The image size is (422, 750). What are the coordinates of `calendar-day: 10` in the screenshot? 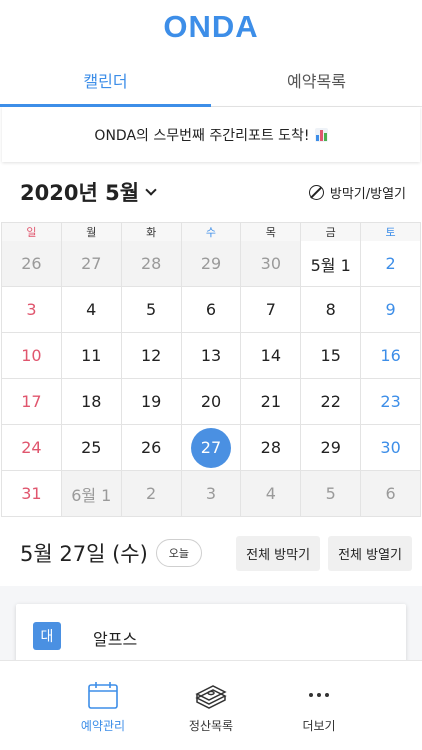 It's located at (32, 356).